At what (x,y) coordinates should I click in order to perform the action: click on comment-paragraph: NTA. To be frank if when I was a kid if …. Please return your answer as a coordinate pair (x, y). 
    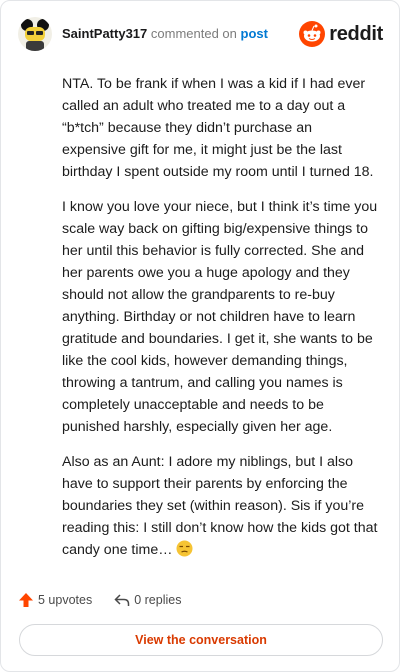
    Looking at the image, I should click on (218, 128).